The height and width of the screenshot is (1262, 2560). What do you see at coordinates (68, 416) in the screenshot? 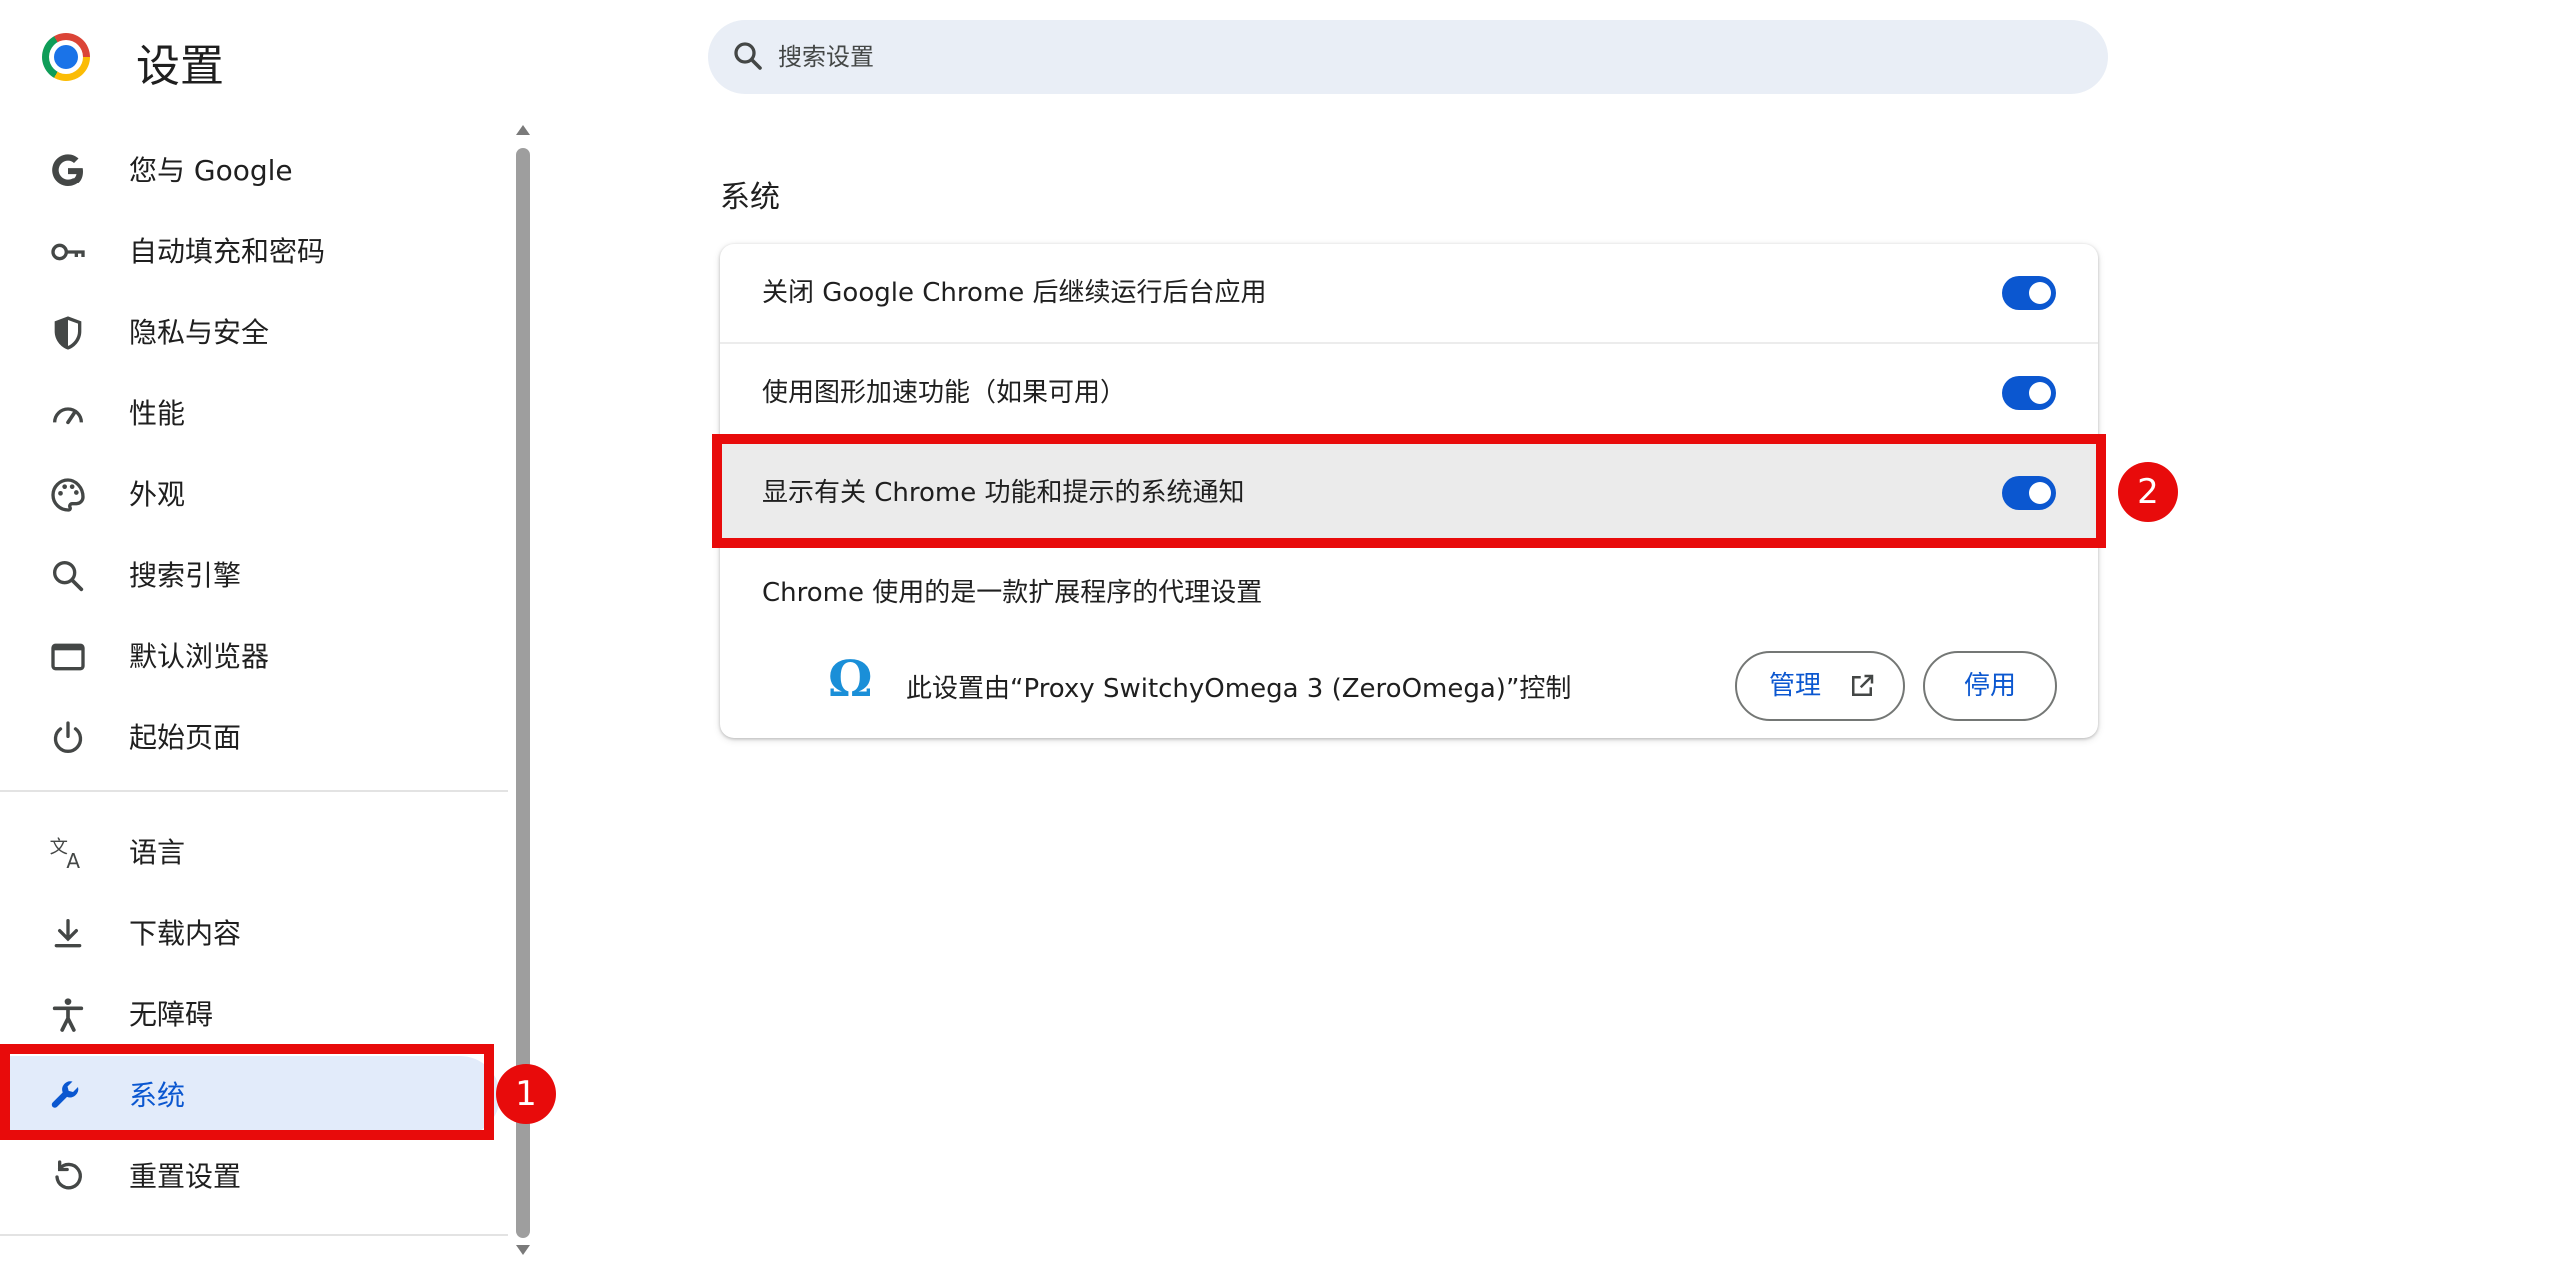
I see `speedometer-icon` at bounding box center [68, 416].